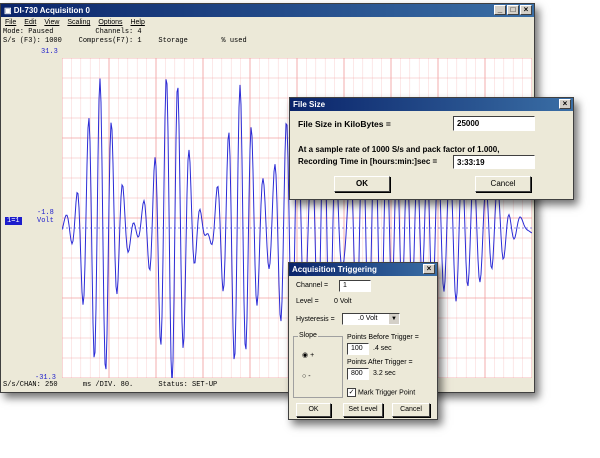 This screenshot has width=600, height=458. What do you see at coordinates (78, 22) in the screenshot?
I see `menu-scaling: Scaling` at bounding box center [78, 22].